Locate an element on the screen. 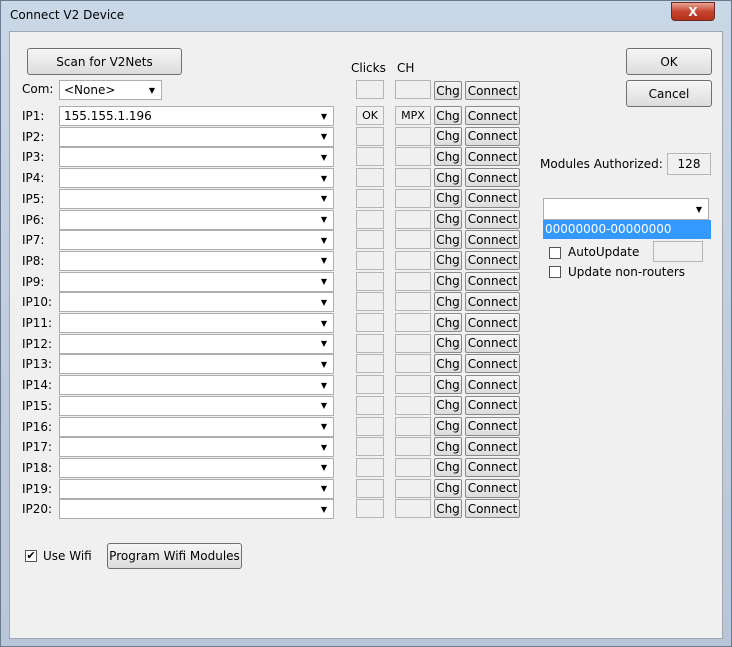 The height and width of the screenshot is (647, 732). com-connect-button: Connect is located at coordinates (492, 90).